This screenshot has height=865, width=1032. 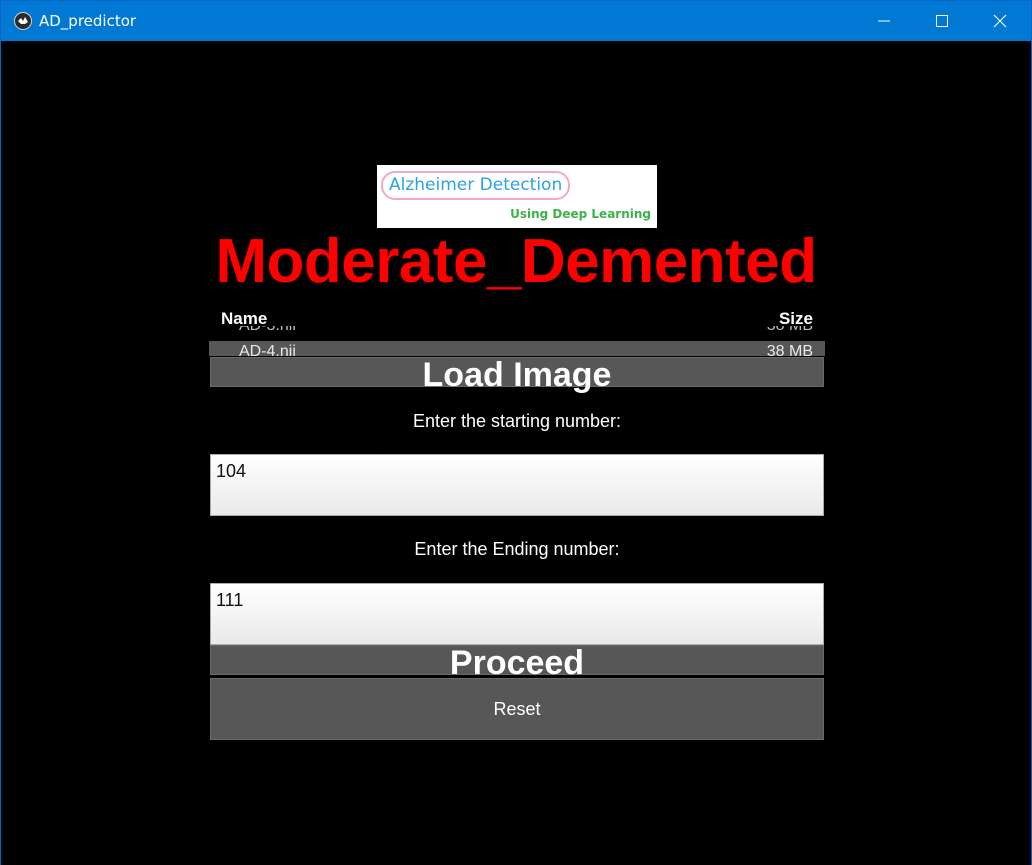 I want to click on minimize-icon, so click(x=884, y=21).